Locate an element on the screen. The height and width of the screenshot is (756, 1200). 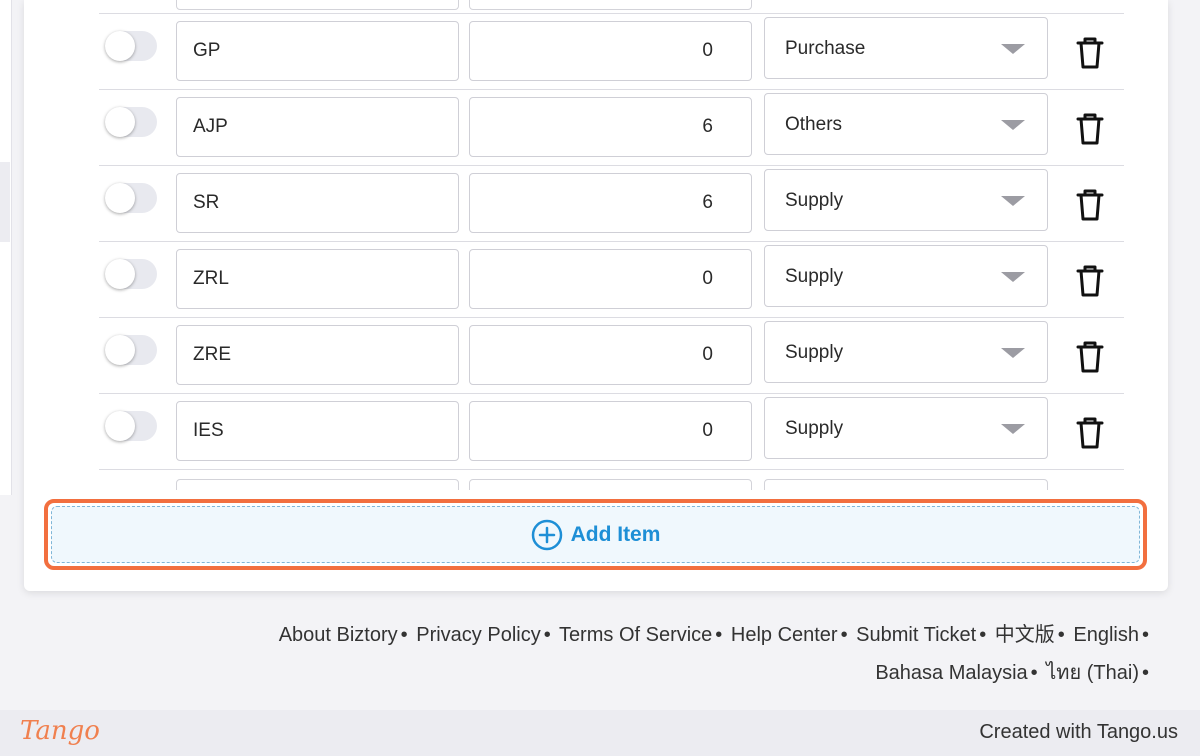
background-panel is located at coordinates (6, 247).